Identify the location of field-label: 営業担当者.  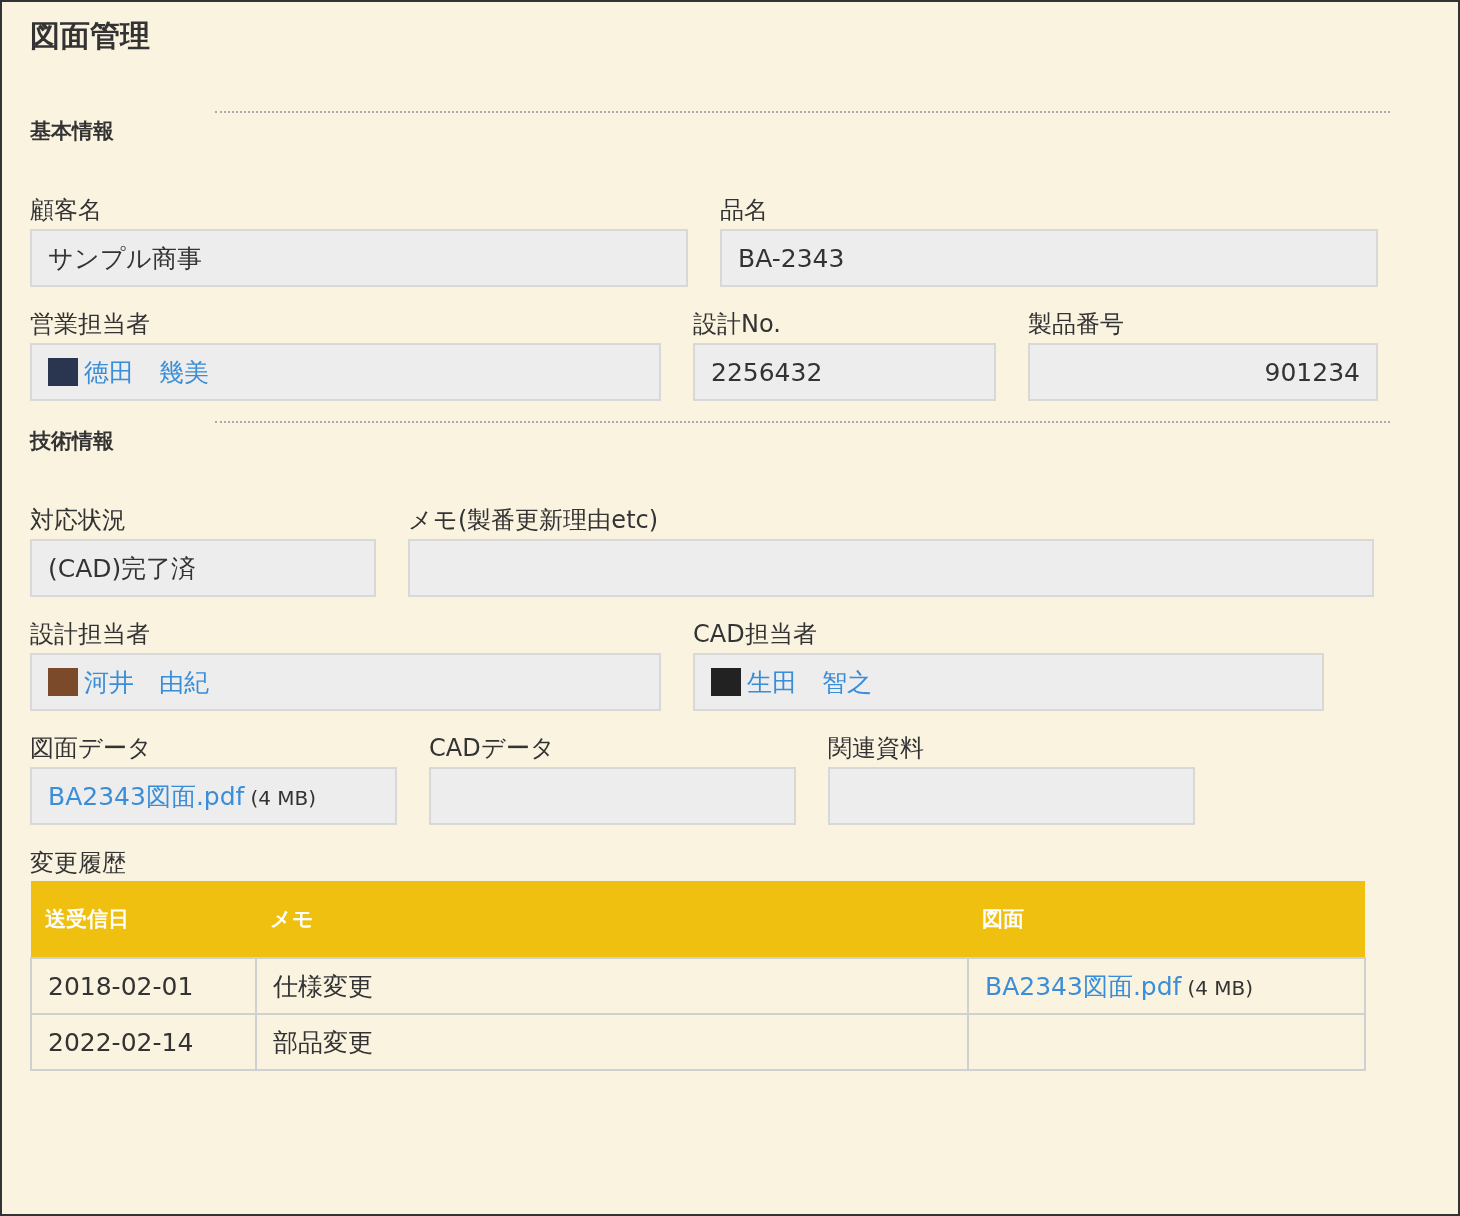
(90, 324).